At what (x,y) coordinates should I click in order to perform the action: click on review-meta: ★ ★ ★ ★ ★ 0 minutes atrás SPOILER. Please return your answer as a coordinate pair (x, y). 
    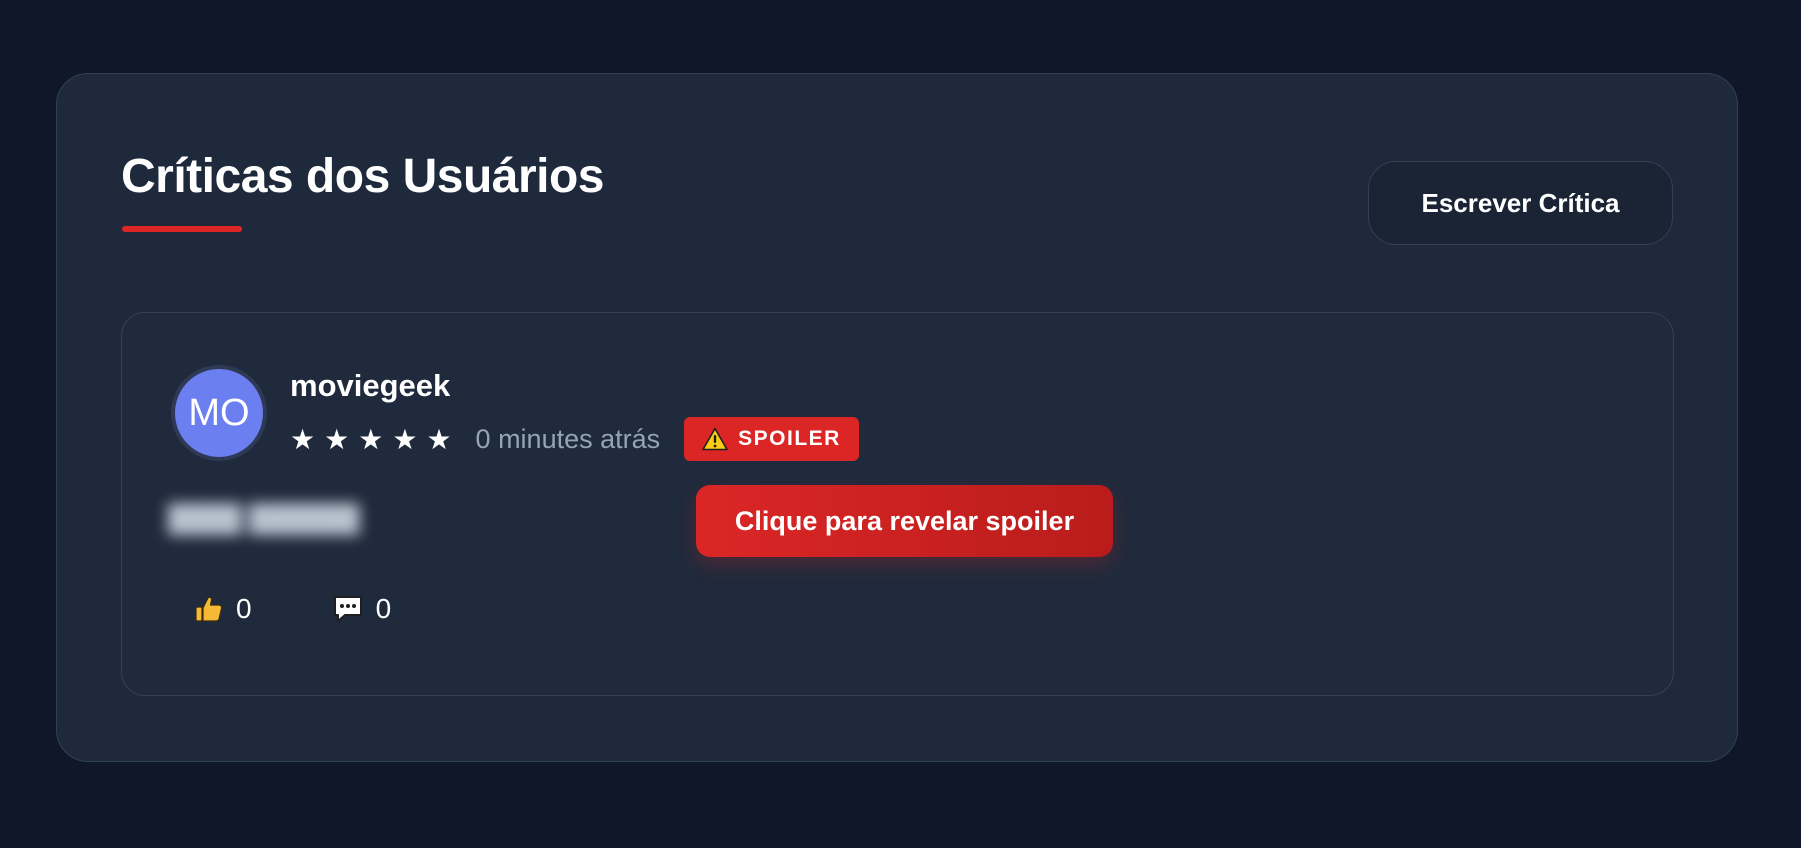
    Looking at the image, I should click on (574, 439).